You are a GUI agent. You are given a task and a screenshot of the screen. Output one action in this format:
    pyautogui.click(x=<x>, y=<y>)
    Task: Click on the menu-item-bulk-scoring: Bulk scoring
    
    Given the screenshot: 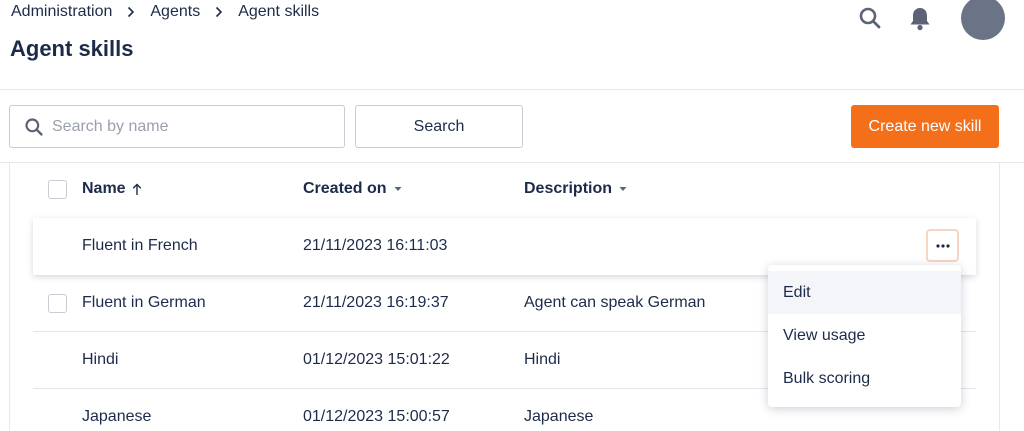 What is the action you would take?
    pyautogui.click(x=864, y=378)
    